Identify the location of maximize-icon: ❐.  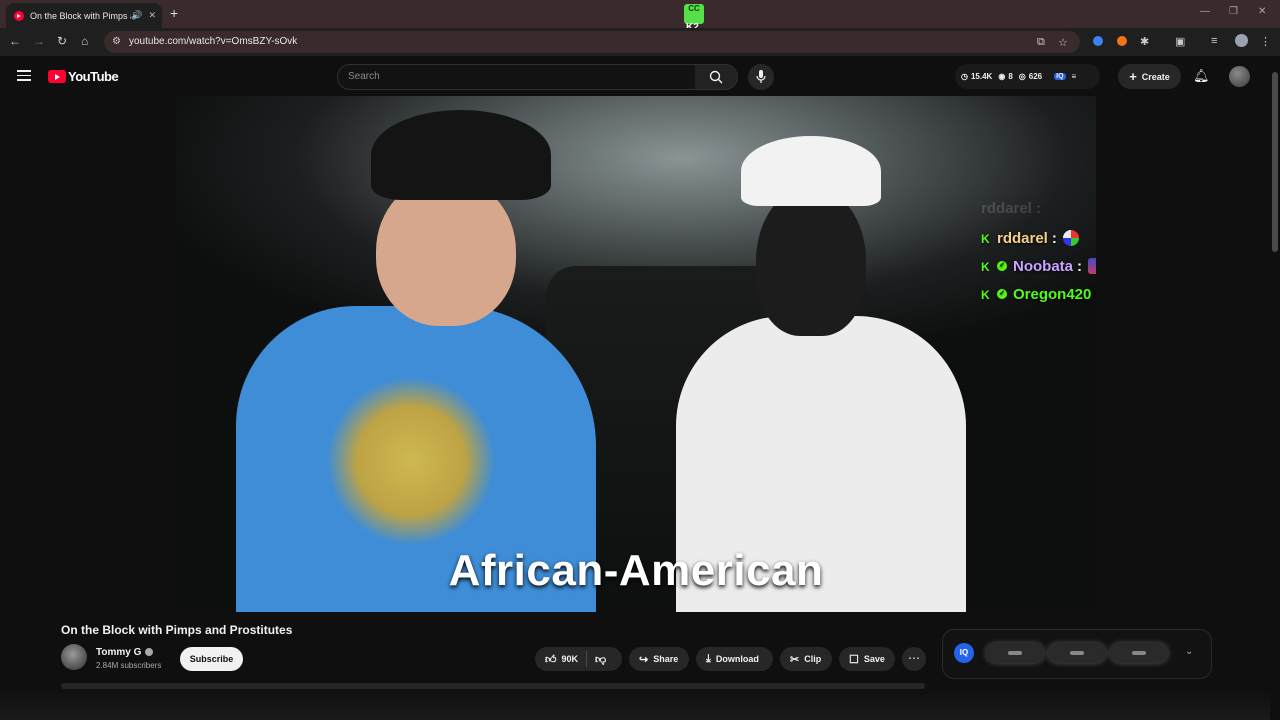
(1233, 11).